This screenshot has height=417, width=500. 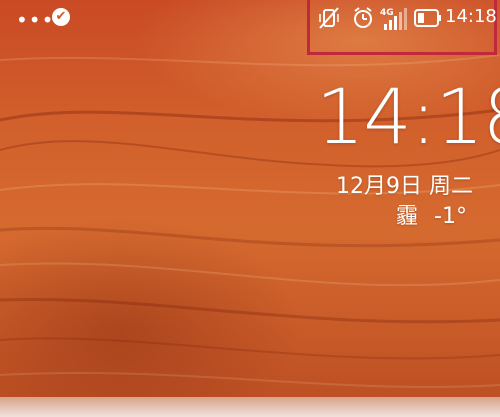 What do you see at coordinates (471, 16) in the screenshot?
I see `status-time: 14:18` at bounding box center [471, 16].